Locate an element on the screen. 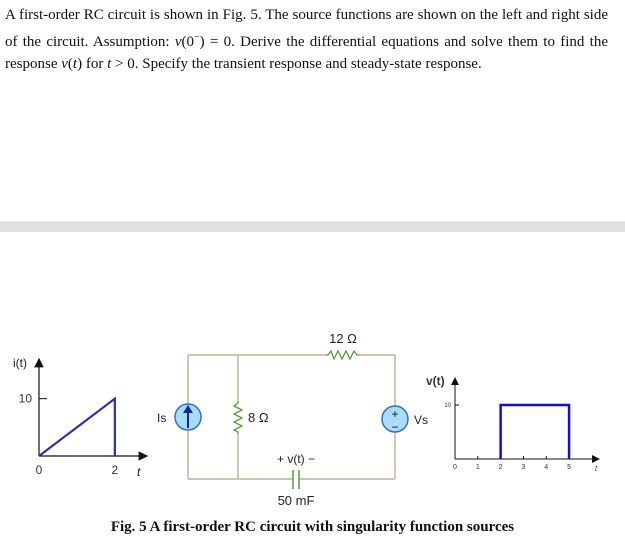 The image size is (625, 544). resistor-12-ohm is located at coordinates (343, 355).